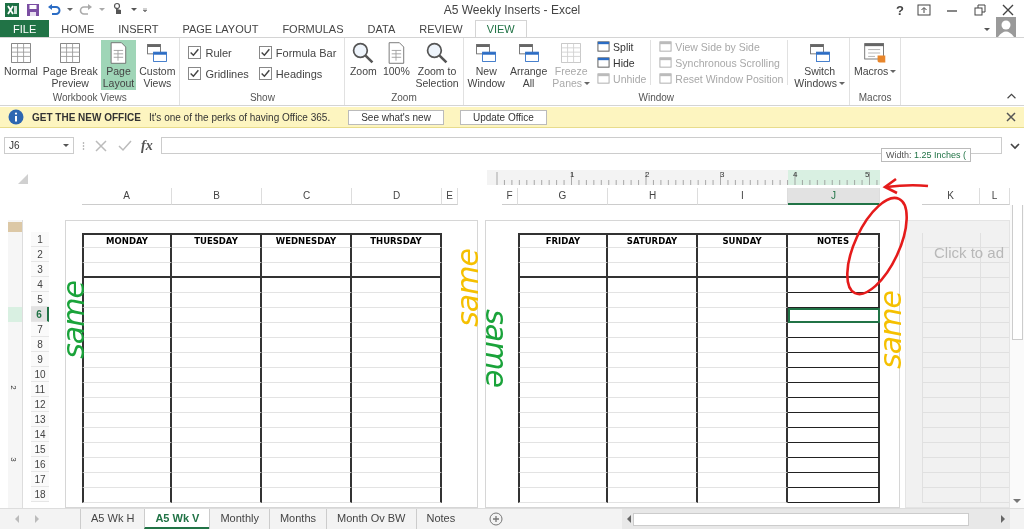 The image size is (1024, 529). What do you see at coordinates (40, 419) in the screenshot?
I see `row-header: 13` at bounding box center [40, 419].